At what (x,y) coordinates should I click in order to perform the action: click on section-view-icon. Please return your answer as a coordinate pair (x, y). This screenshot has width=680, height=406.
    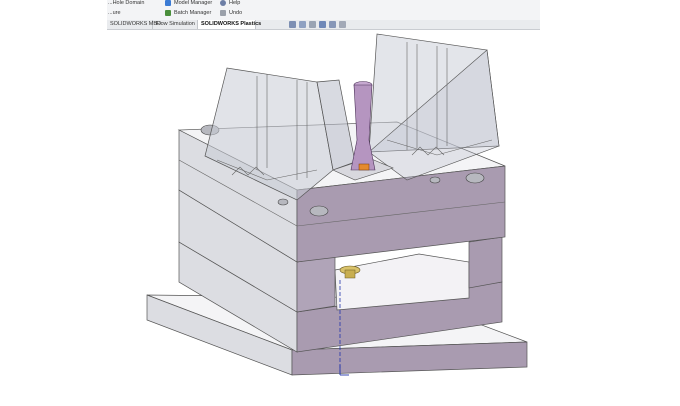
    Looking at the image, I should click on (322, 24).